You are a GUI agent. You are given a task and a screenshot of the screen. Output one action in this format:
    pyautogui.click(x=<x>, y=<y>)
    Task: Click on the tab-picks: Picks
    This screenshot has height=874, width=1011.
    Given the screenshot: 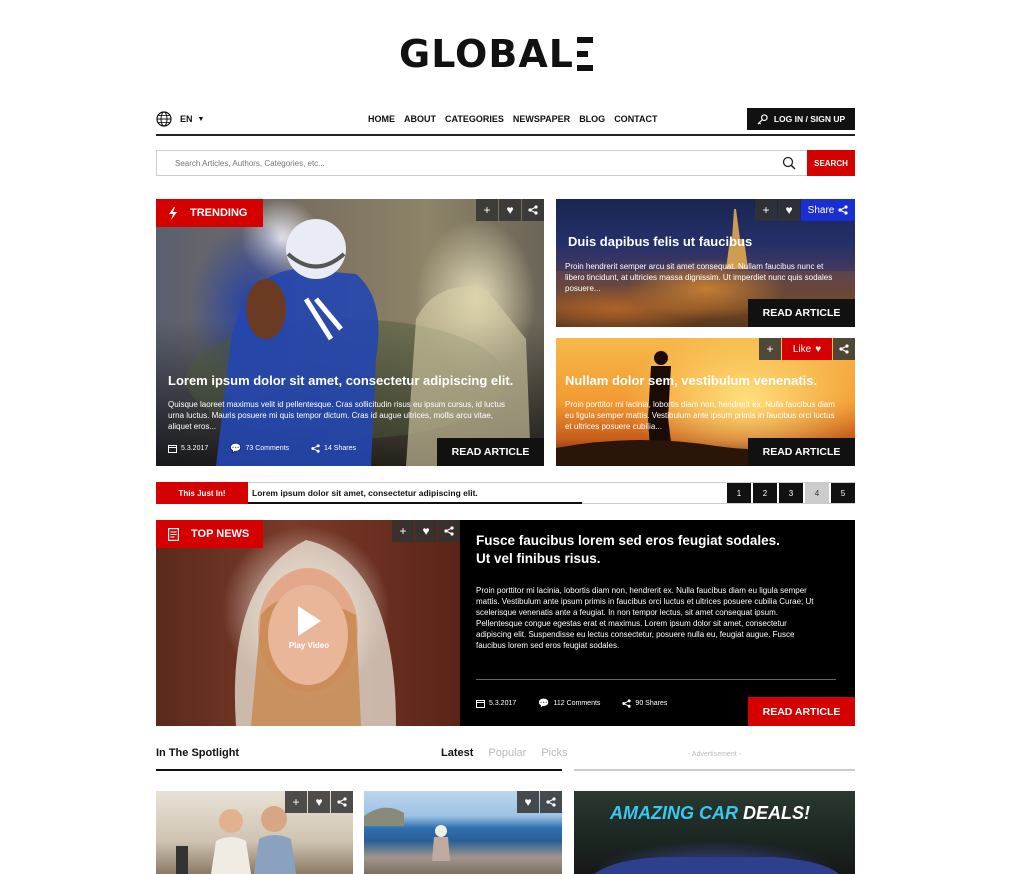 What is the action you would take?
    pyautogui.click(x=554, y=753)
    